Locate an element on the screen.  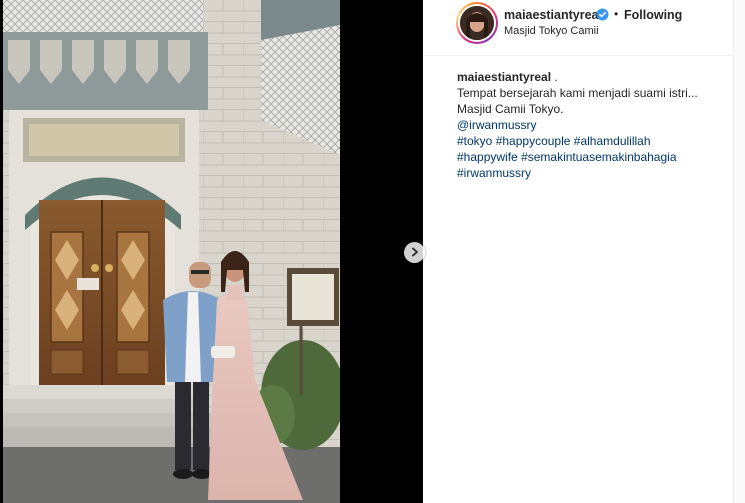
hashtag: #alhamdulillah is located at coordinates (612, 141).